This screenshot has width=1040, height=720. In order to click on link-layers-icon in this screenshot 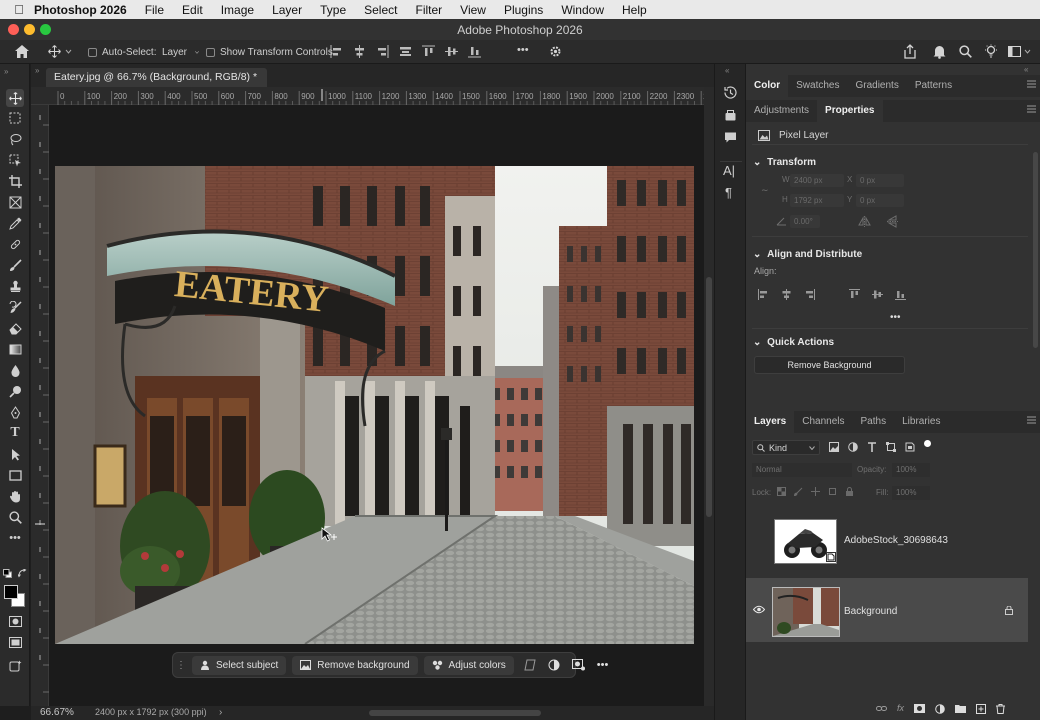, I will do `click(881, 708)`.